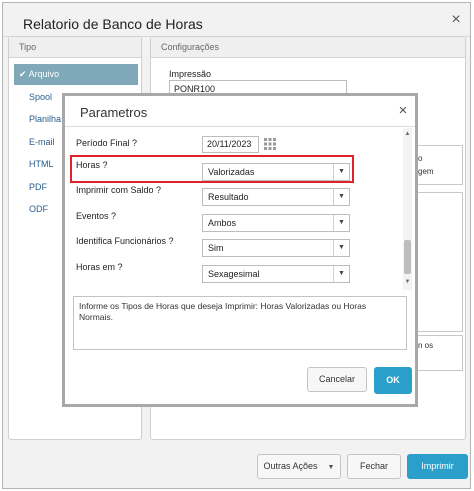 This screenshot has width=474, height=491. I want to click on dialog-divider, so click(240, 126).